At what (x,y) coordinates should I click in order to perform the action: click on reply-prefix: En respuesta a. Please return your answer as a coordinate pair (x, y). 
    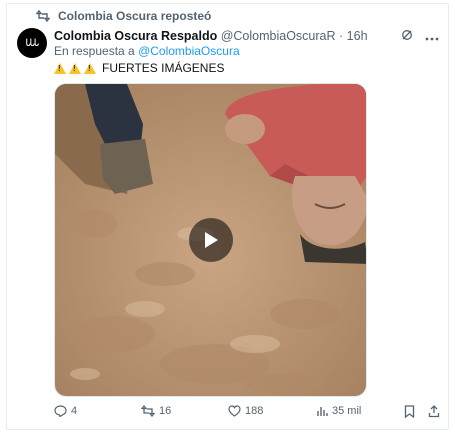
    Looking at the image, I should click on (94, 51).